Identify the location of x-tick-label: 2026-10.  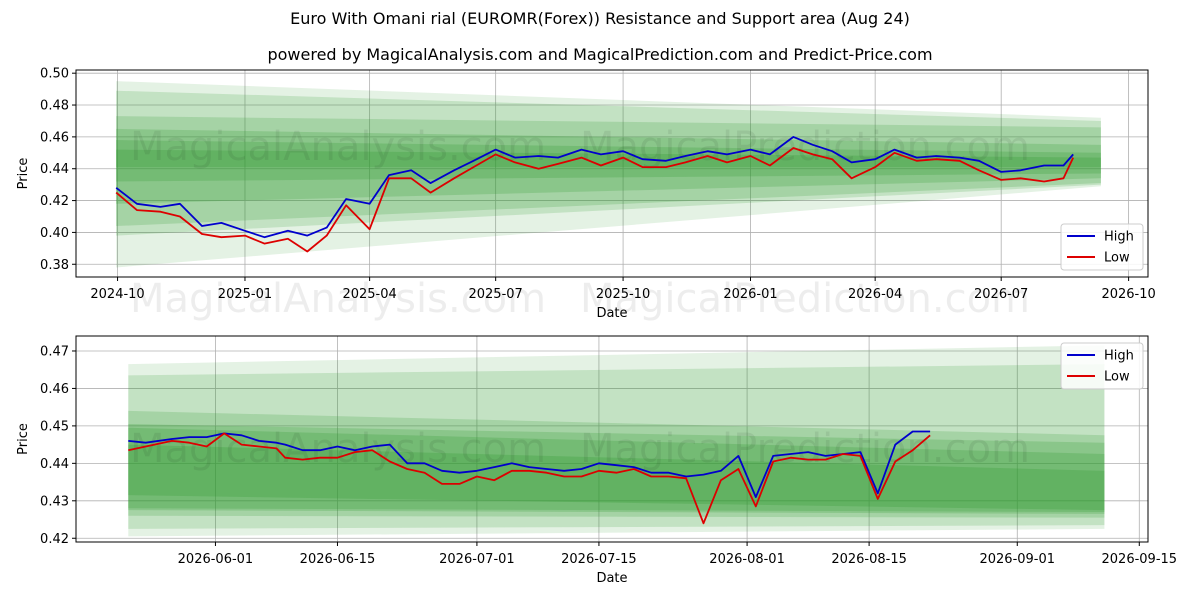
(1128, 294).